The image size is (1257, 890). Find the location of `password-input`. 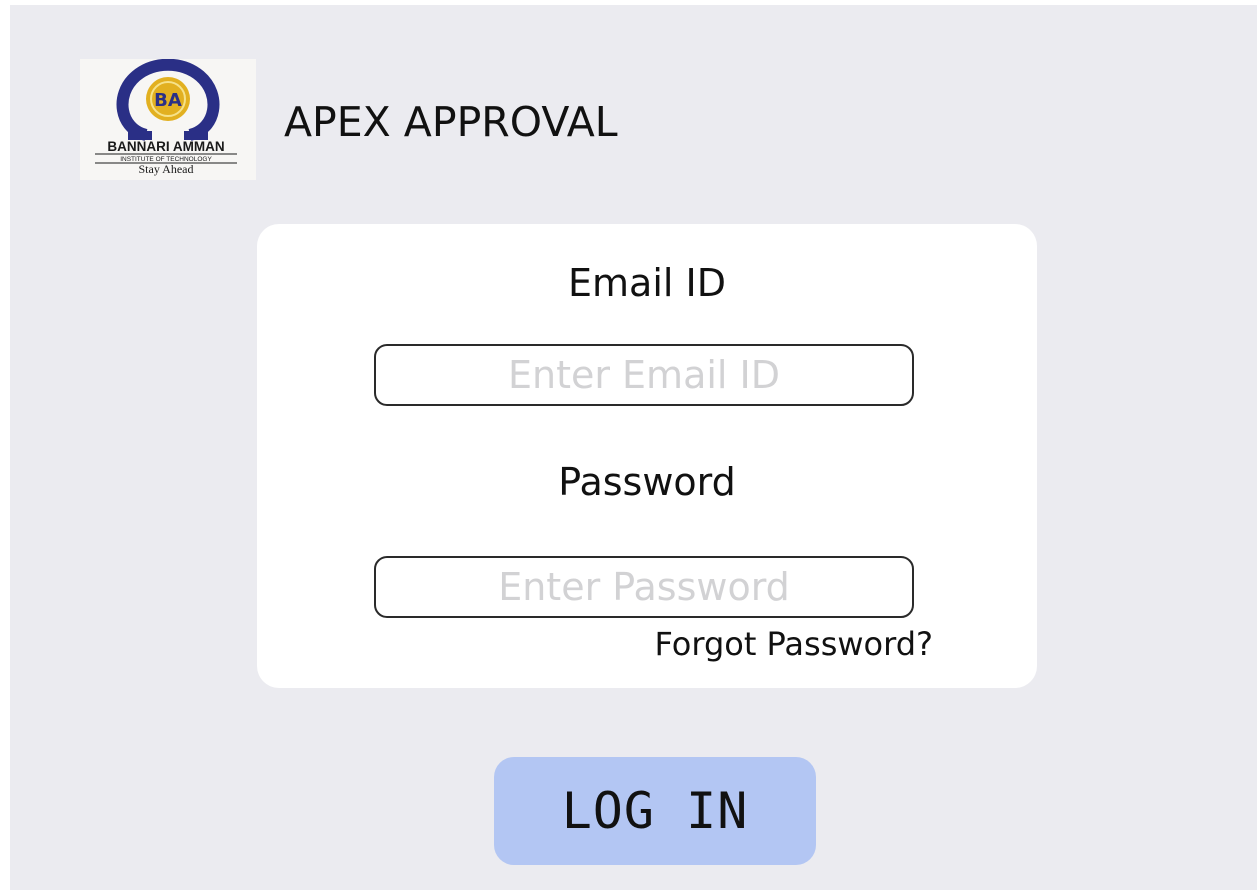

password-input is located at coordinates (644, 587).